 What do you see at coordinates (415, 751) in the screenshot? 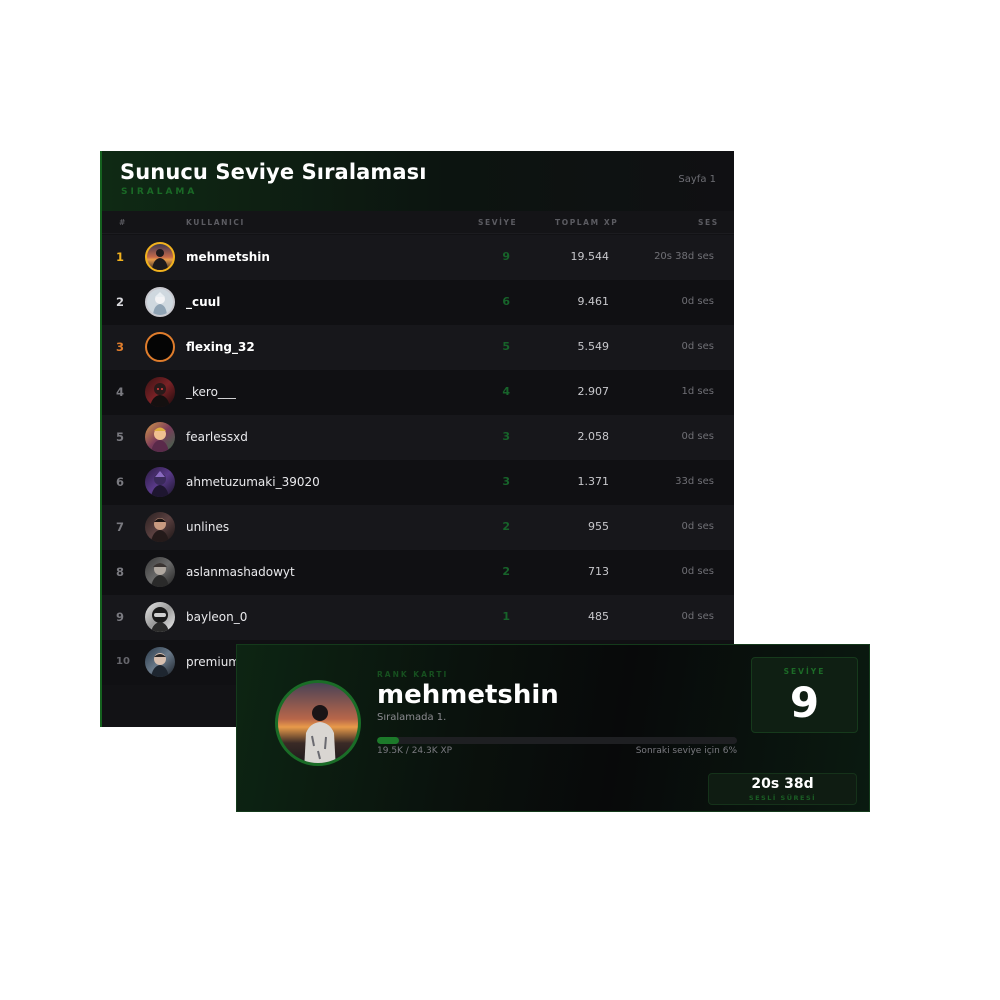
I see `xp-progress-text: 19.5K / 24.3K XP` at bounding box center [415, 751].